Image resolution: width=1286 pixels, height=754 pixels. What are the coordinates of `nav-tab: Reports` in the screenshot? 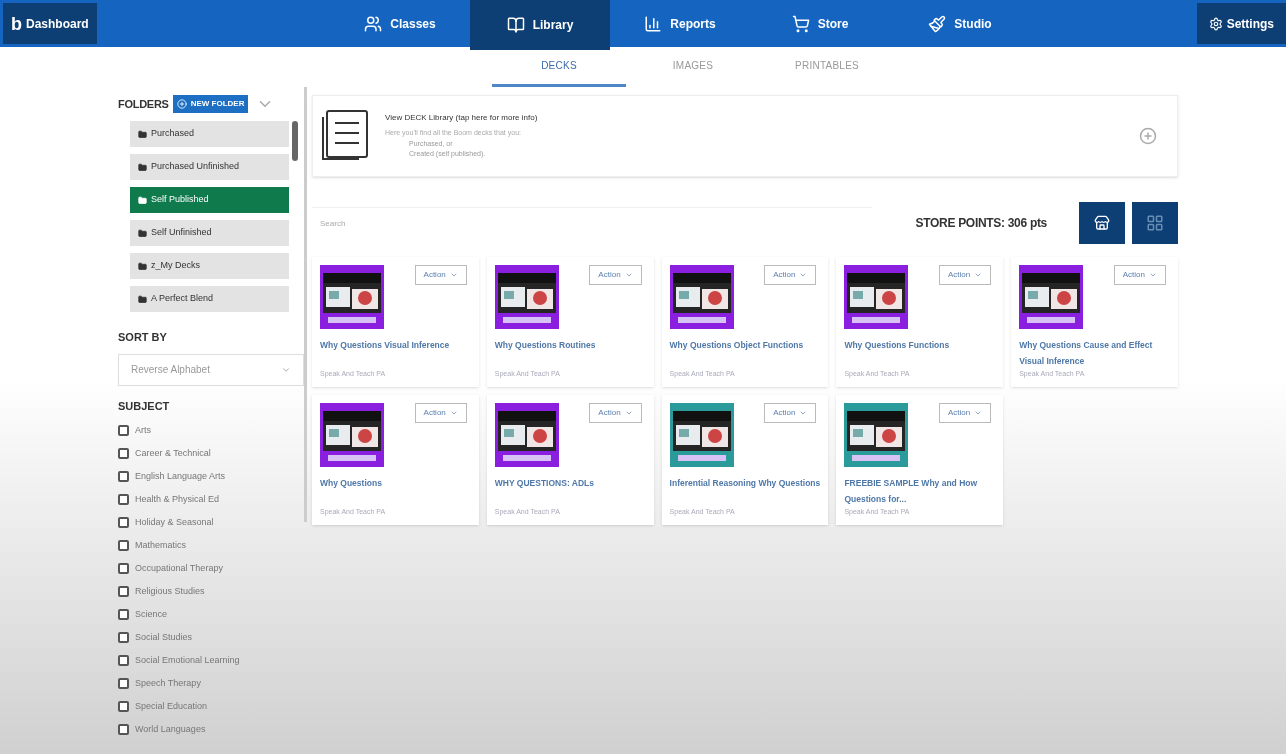 It's located at (680, 23).